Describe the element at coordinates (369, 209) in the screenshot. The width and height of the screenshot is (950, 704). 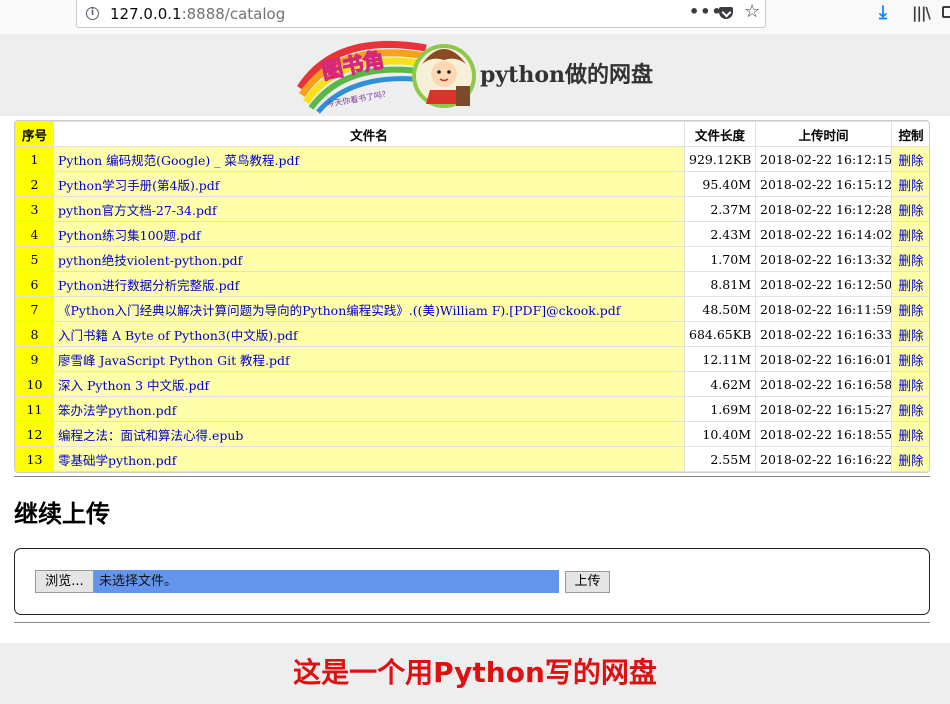
I see `file-name-cell: python官方文档-27-34.pdf` at that location.